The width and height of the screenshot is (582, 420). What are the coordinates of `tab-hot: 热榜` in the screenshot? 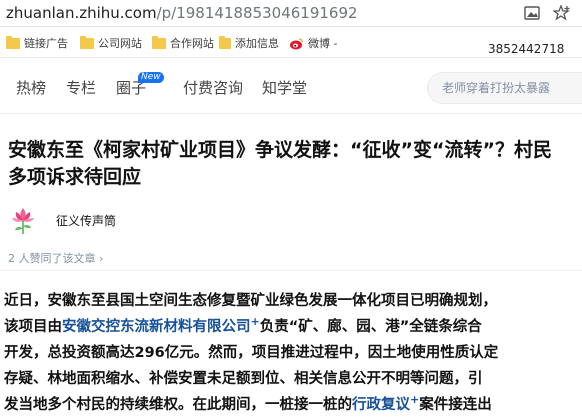 It's located at (31, 87).